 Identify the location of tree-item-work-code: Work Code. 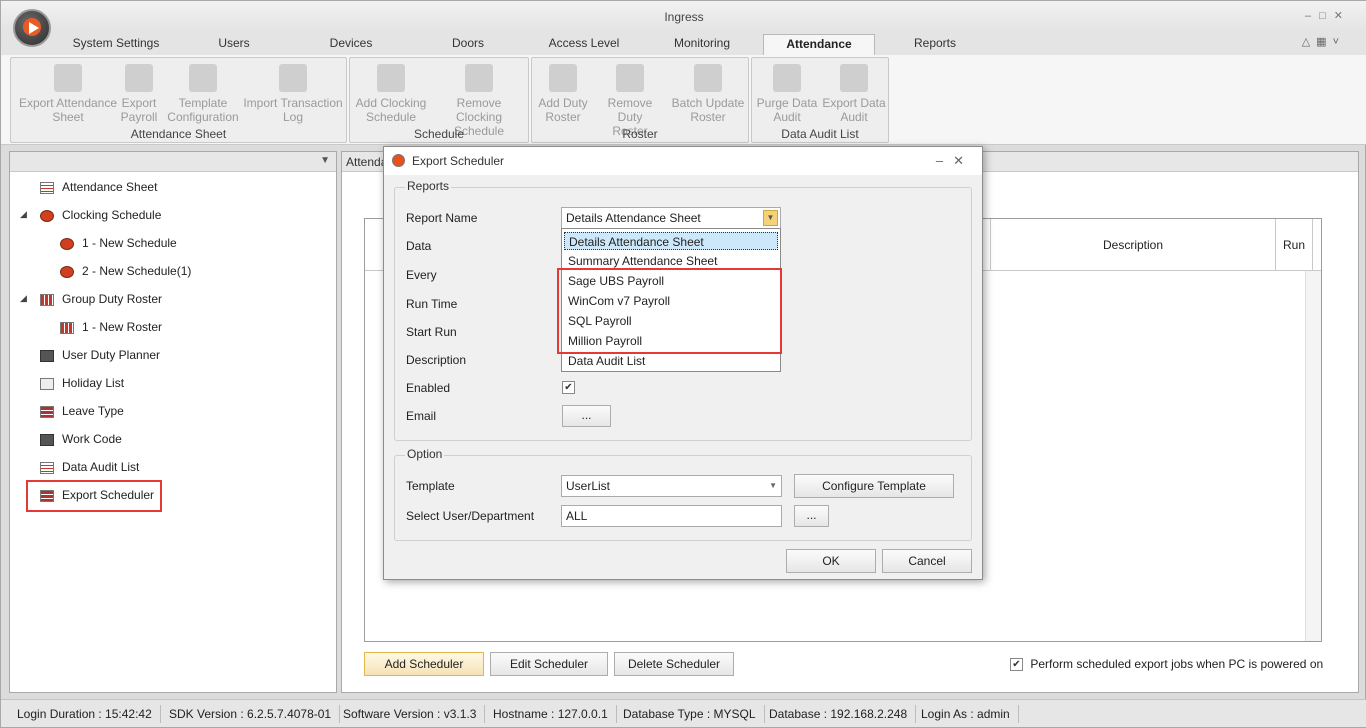
(81, 439).